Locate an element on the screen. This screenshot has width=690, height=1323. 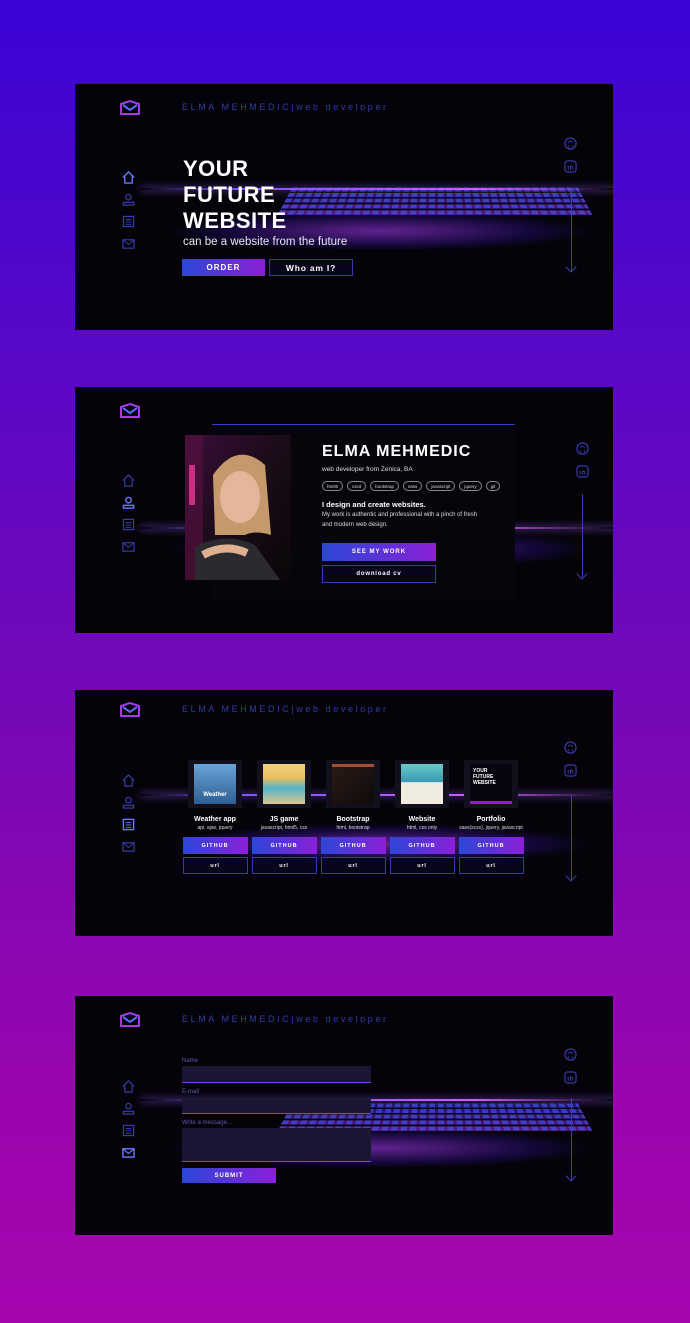
about-headline: I design and create websites. is located at coordinates (374, 504).